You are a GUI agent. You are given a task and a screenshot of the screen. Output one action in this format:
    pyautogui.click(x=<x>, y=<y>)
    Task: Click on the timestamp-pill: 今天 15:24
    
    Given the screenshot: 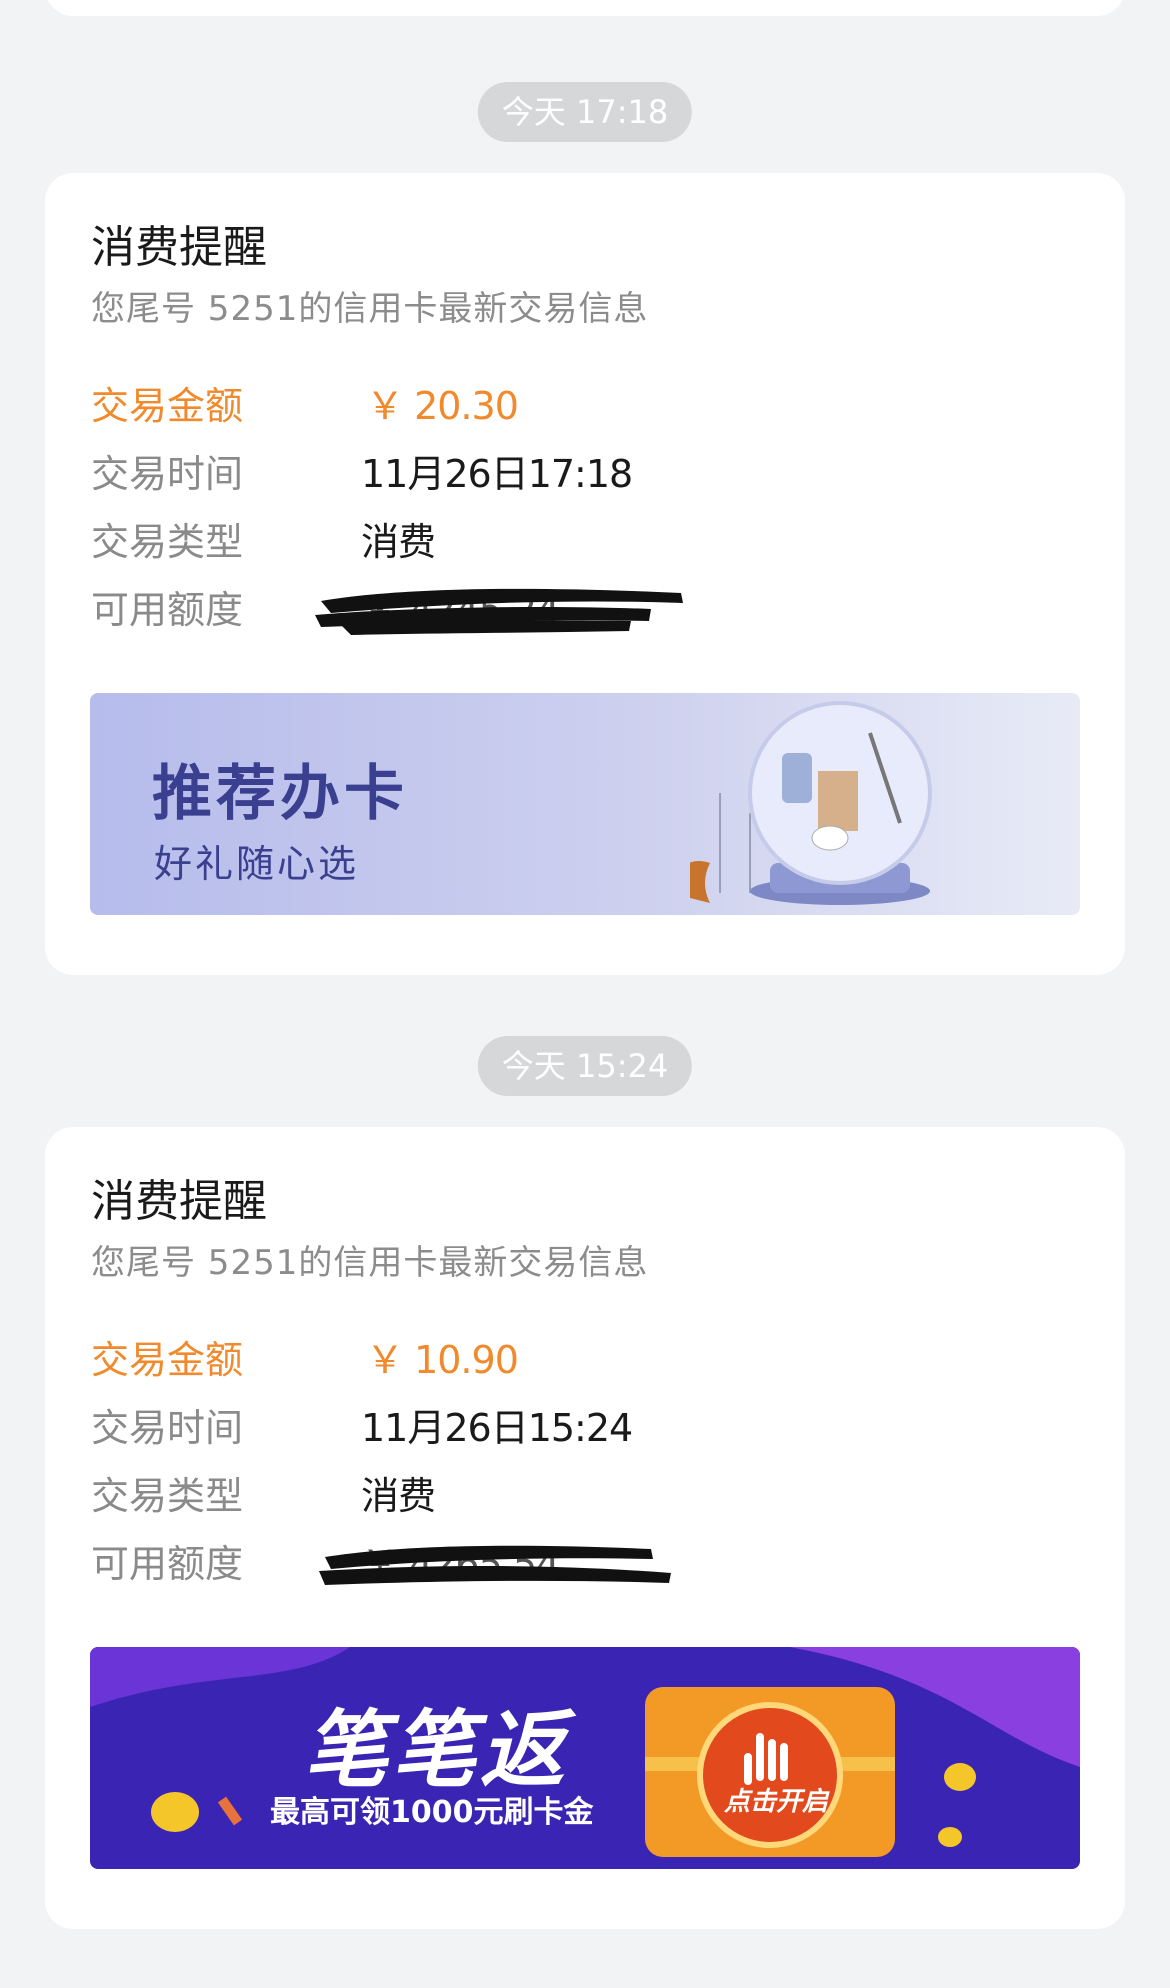 What is the action you would take?
    pyautogui.click(x=585, y=1066)
    